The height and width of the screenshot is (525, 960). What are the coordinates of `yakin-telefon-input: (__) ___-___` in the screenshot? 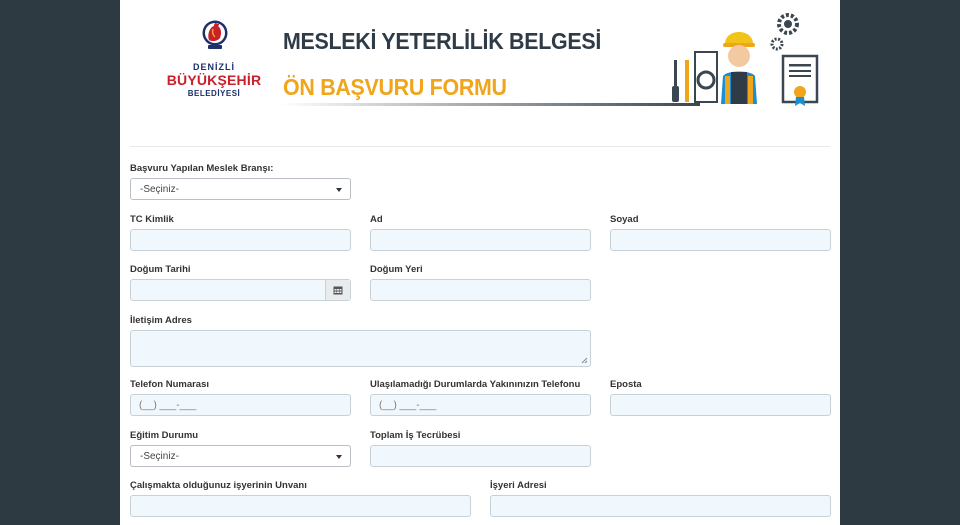 It's located at (480, 405).